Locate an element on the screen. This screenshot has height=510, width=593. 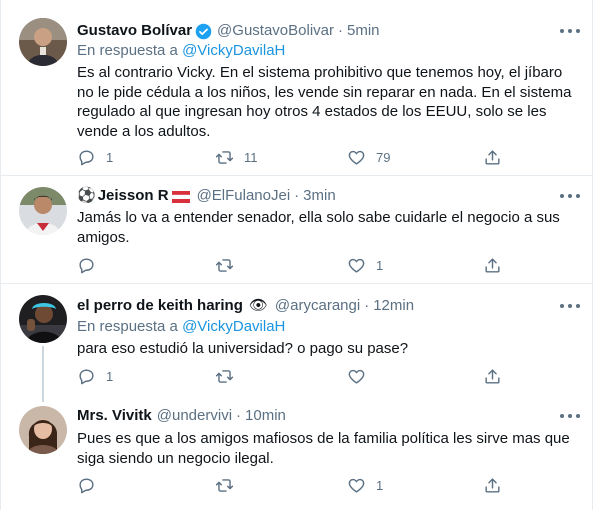
timestamp: 3min is located at coordinates (319, 196).